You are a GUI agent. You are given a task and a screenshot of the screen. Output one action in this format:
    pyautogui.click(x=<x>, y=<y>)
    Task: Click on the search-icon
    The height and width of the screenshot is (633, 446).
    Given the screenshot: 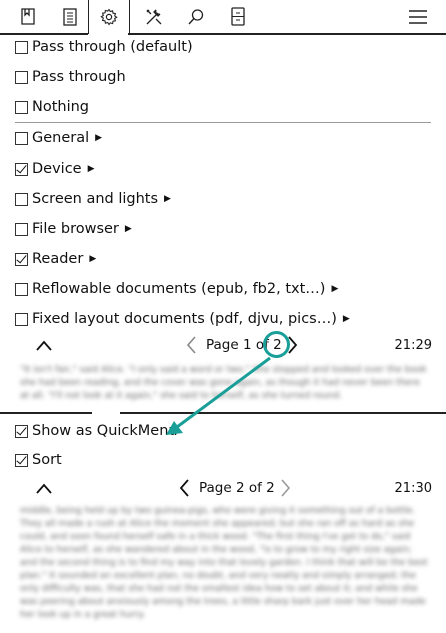 What is the action you would take?
    pyautogui.click(x=196, y=16)
    